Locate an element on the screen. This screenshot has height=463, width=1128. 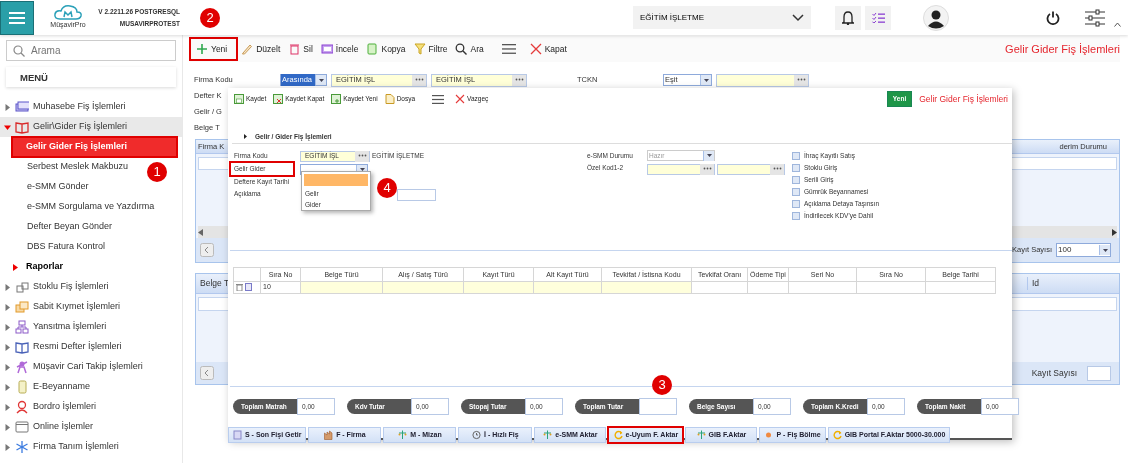
sidebar-item: Firma Tanım İşlemleri is located at coordinates (91, 447).